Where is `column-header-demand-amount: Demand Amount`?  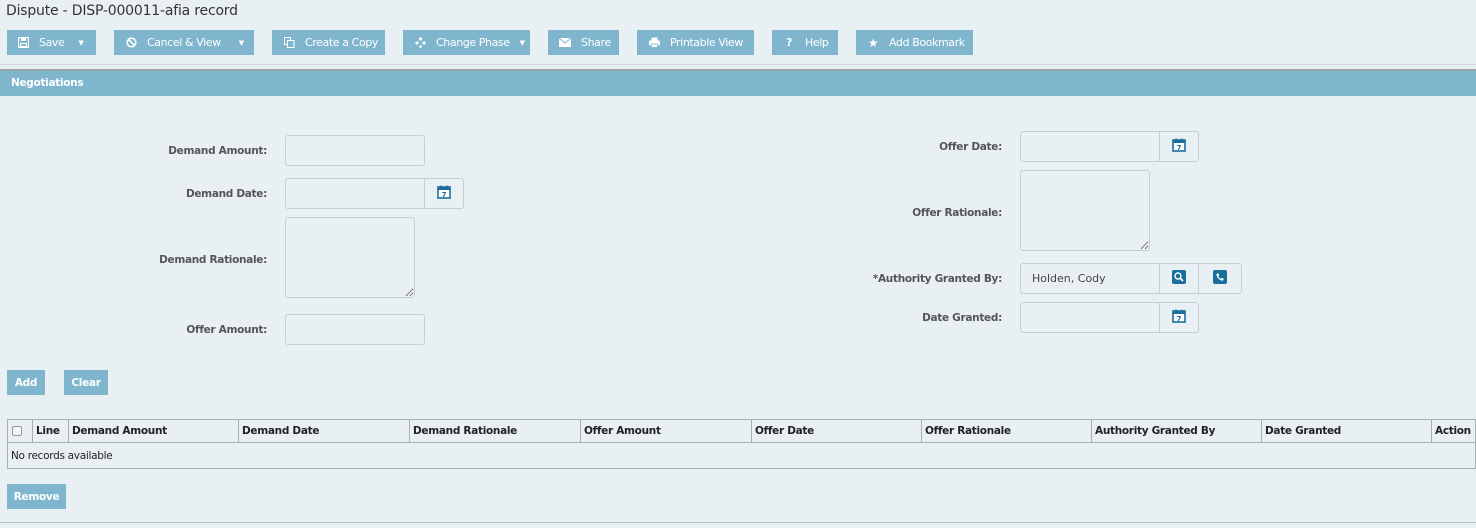
column-header-demand-amount: Demand Amount is located at coordinates (153, 431).